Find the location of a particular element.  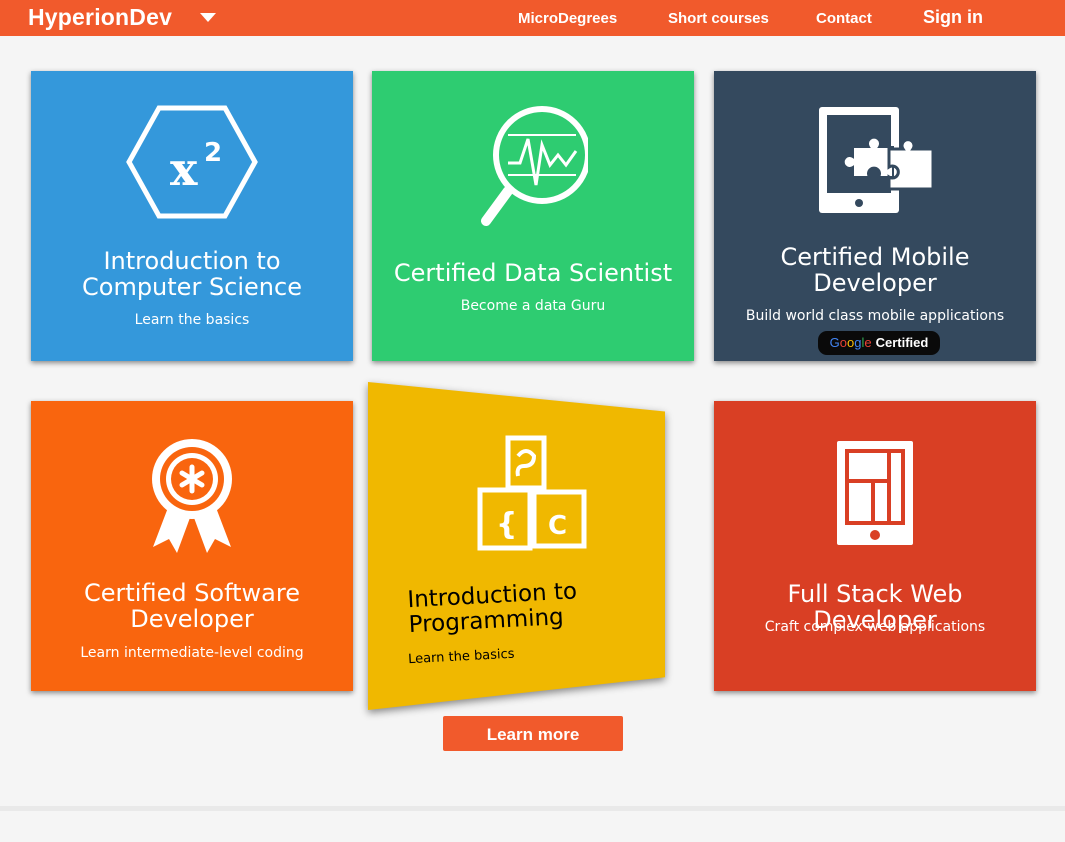

card-subtitle: Craft complex web applications is located at coordinates (875, 627).